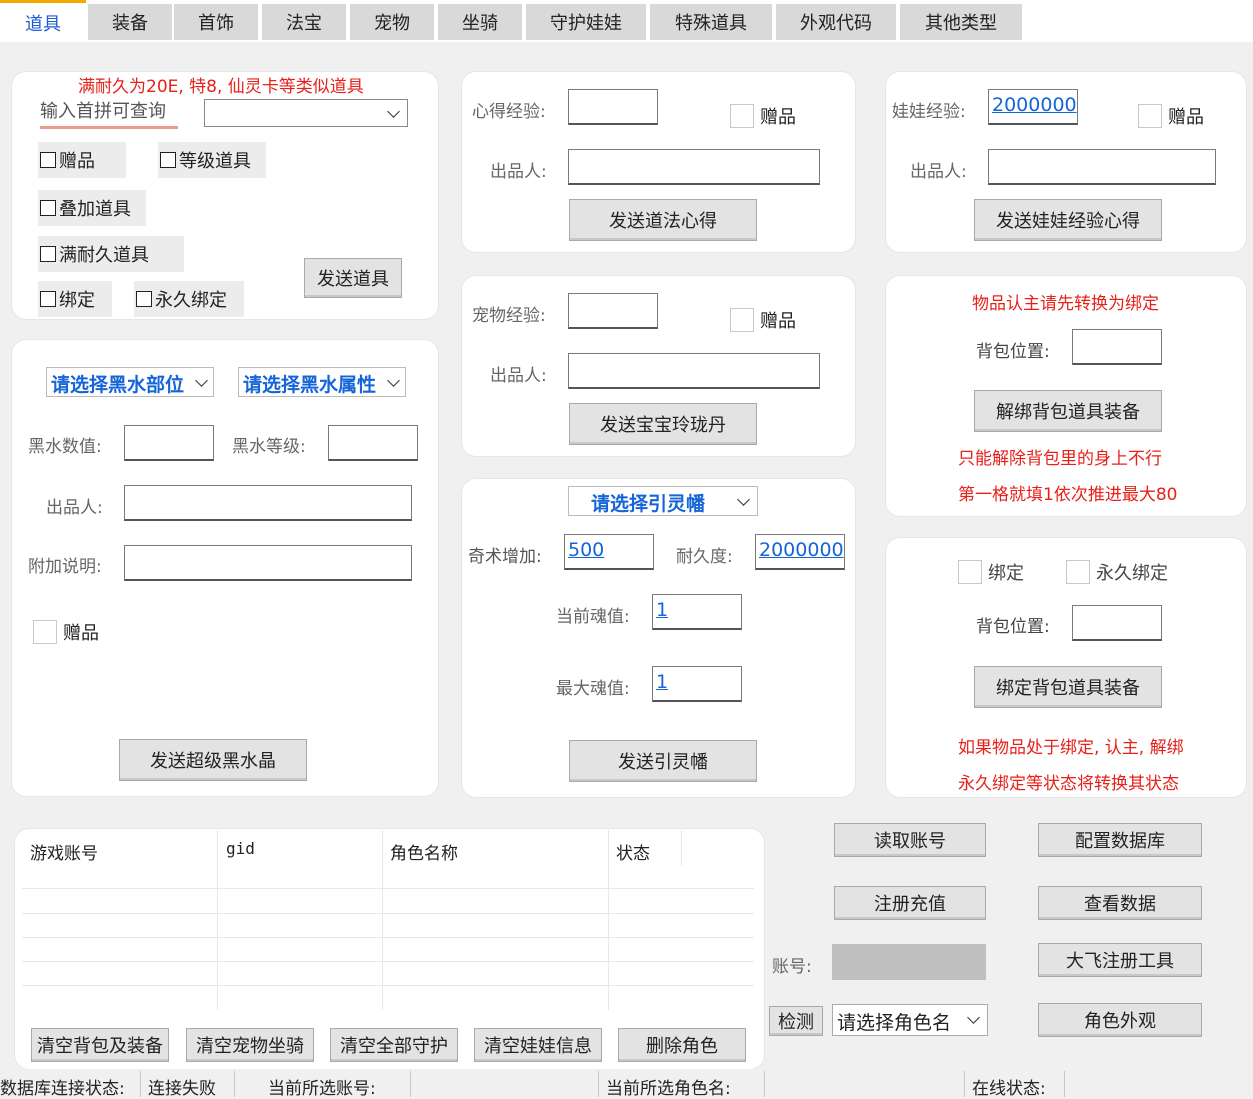  I want to click on account-table: 游戏账号 gid 角色名称 状态, so click(388, 920).